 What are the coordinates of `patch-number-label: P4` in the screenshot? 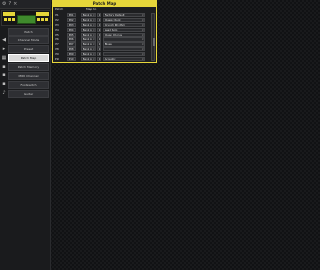 It's located at (57, 30).